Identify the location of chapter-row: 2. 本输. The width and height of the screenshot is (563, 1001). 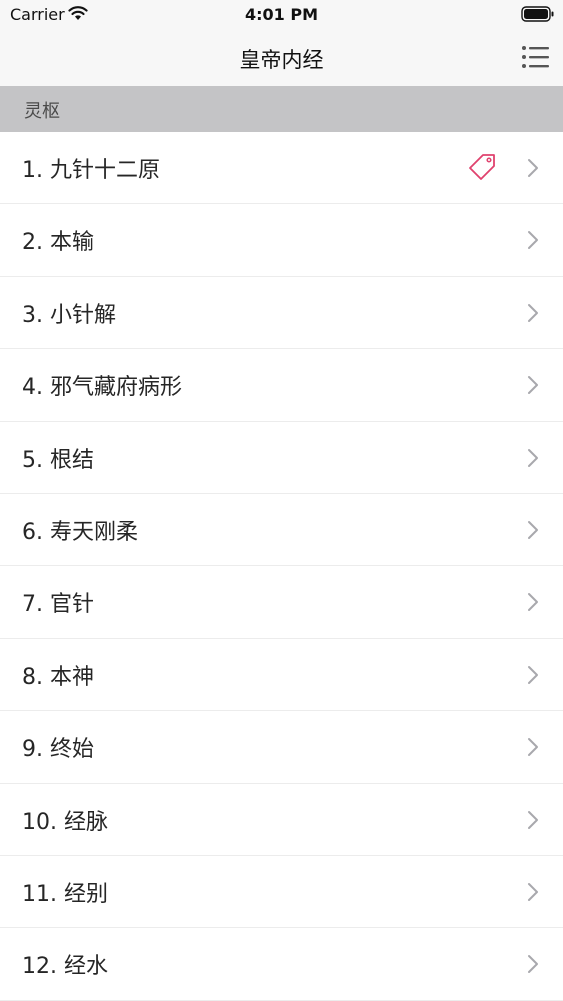
(281, 240).